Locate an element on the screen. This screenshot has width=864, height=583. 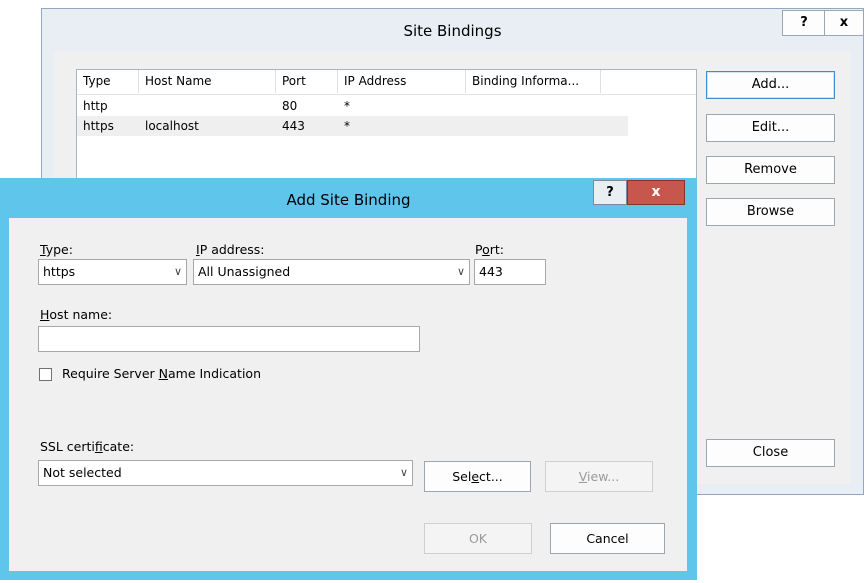
type-label: Type: is located at coordinates (56, 249).